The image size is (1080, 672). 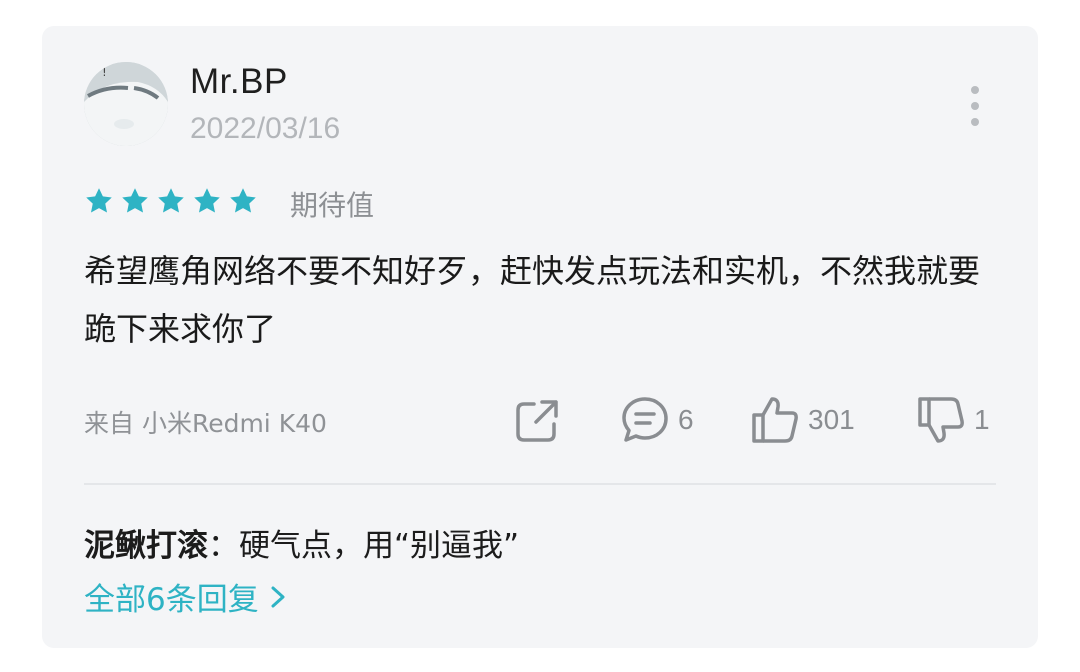 I want to click on share-button, so click(x=538, y=420).